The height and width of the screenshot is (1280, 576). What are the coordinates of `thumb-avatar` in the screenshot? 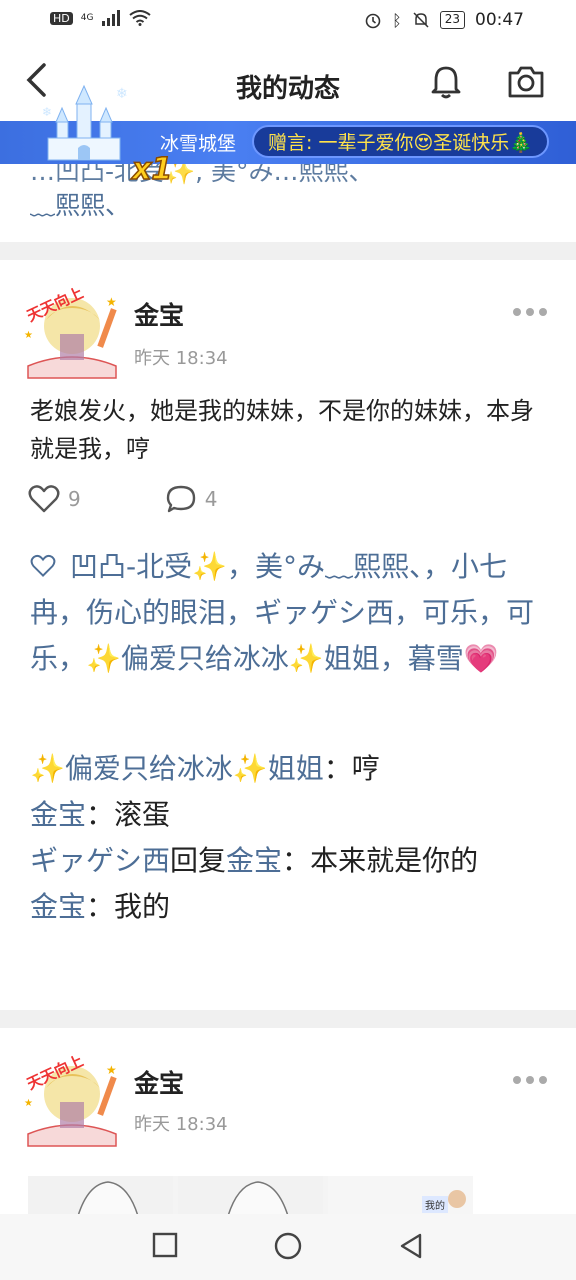 It's located at (457, 1199).